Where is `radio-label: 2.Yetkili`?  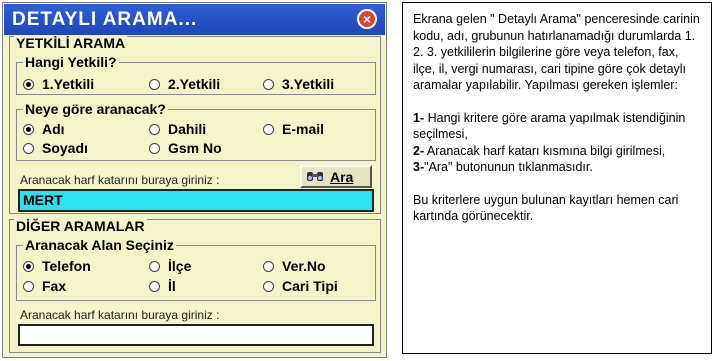 radio-label: 2.Yetkili is located at coordinates (194, 84).